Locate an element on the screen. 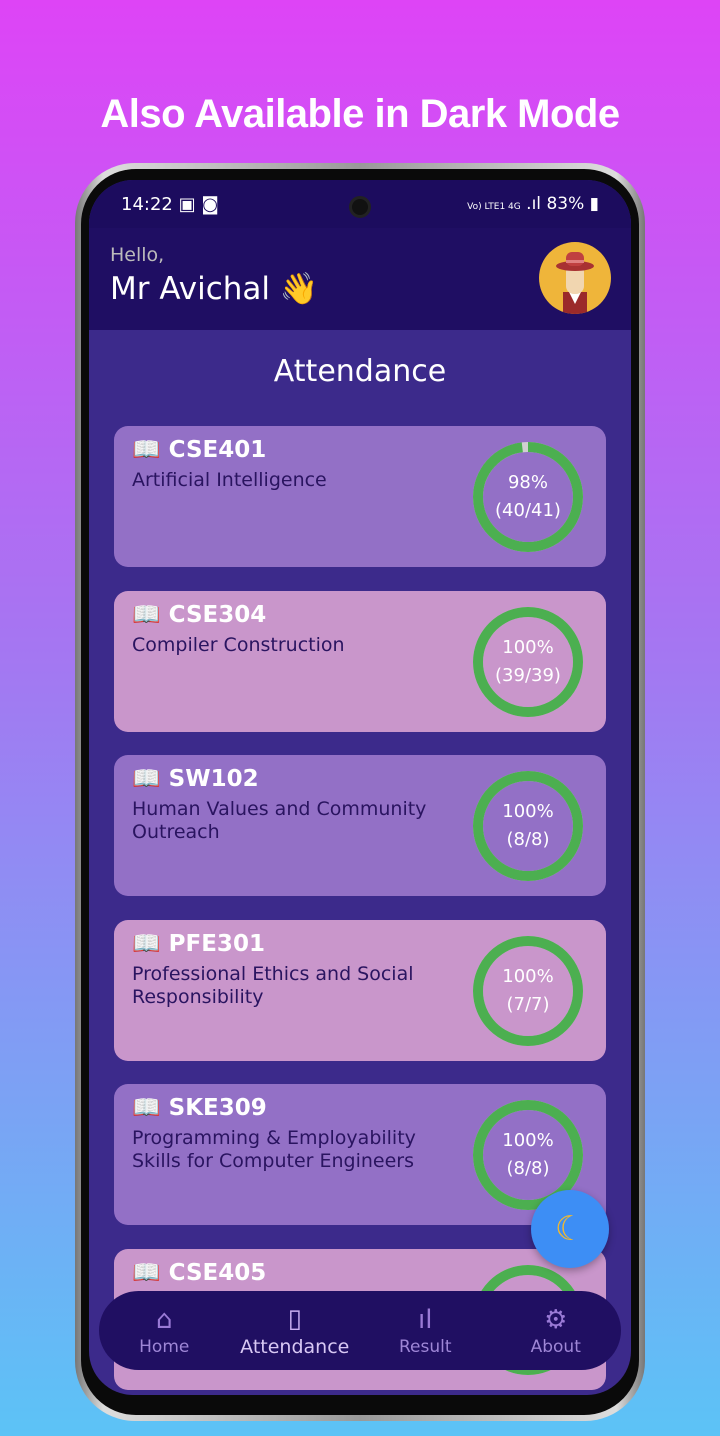 The height and width of the screenshot is (1436, 720). course-name: Compiler Construction is located at coordinates (238, 644).